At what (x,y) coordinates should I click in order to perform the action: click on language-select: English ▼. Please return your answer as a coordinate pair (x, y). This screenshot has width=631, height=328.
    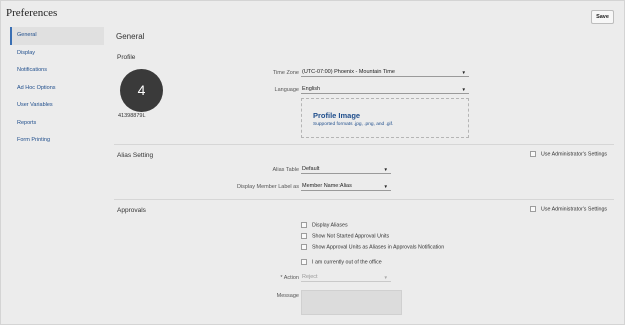
    Looking at the image, I should click on (385, 89).